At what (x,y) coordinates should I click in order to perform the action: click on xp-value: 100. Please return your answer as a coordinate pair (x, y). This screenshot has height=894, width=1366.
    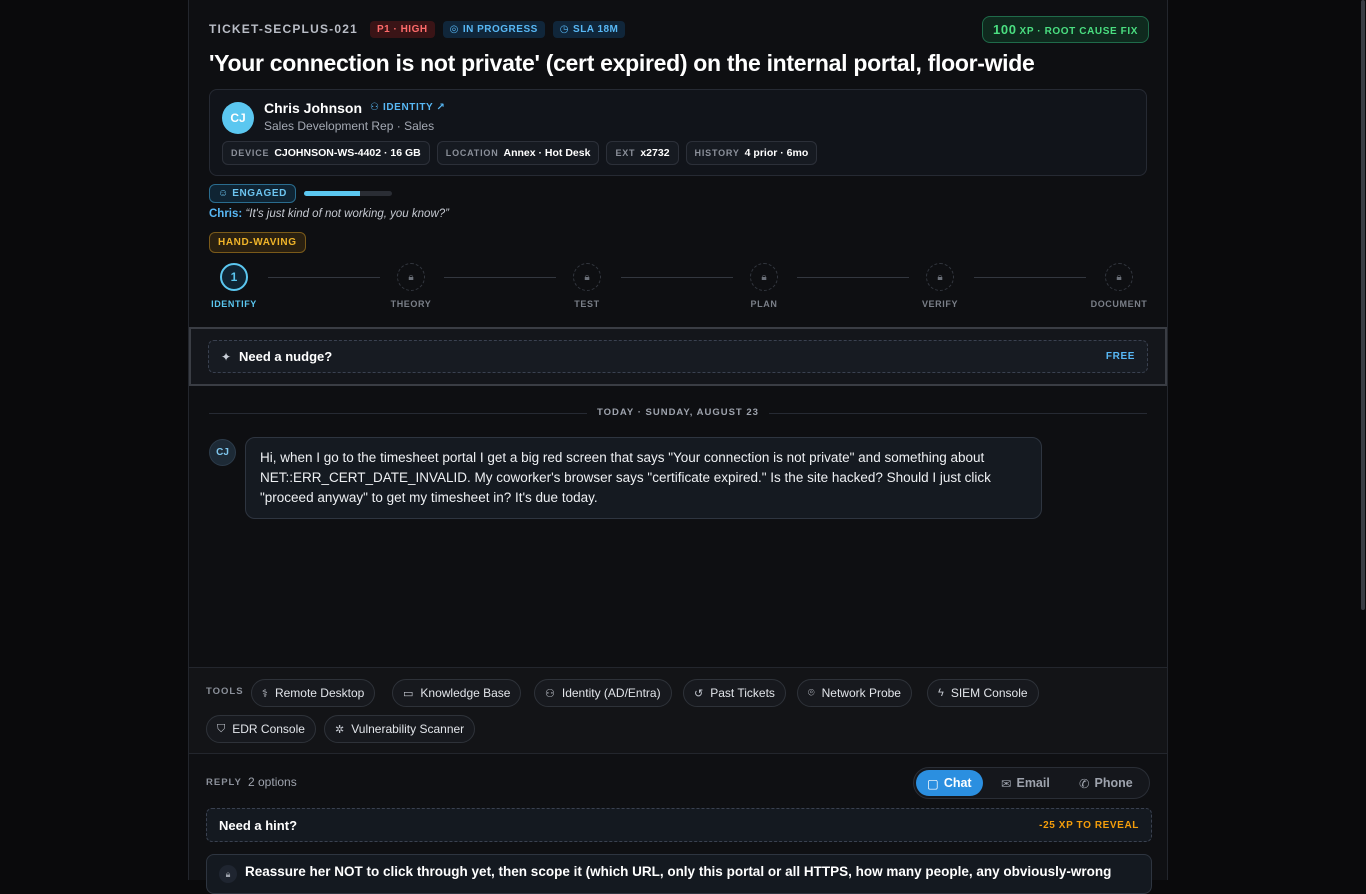
    Looking at the image, I should click on (1005, 29).